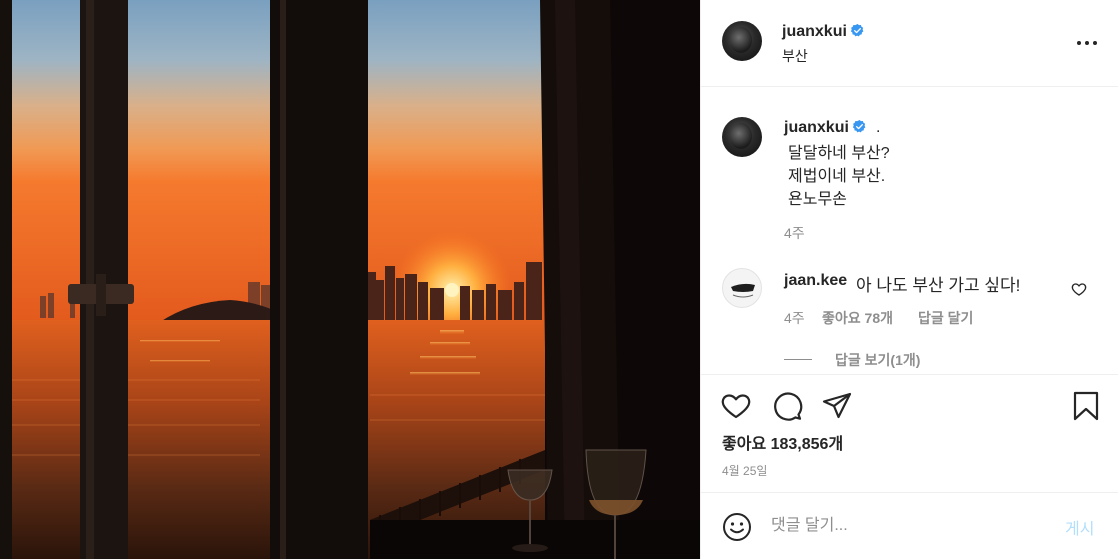 This screenshot has height=559, width=1118. I want to click on author-username: juanxkui, so click(814, 31).